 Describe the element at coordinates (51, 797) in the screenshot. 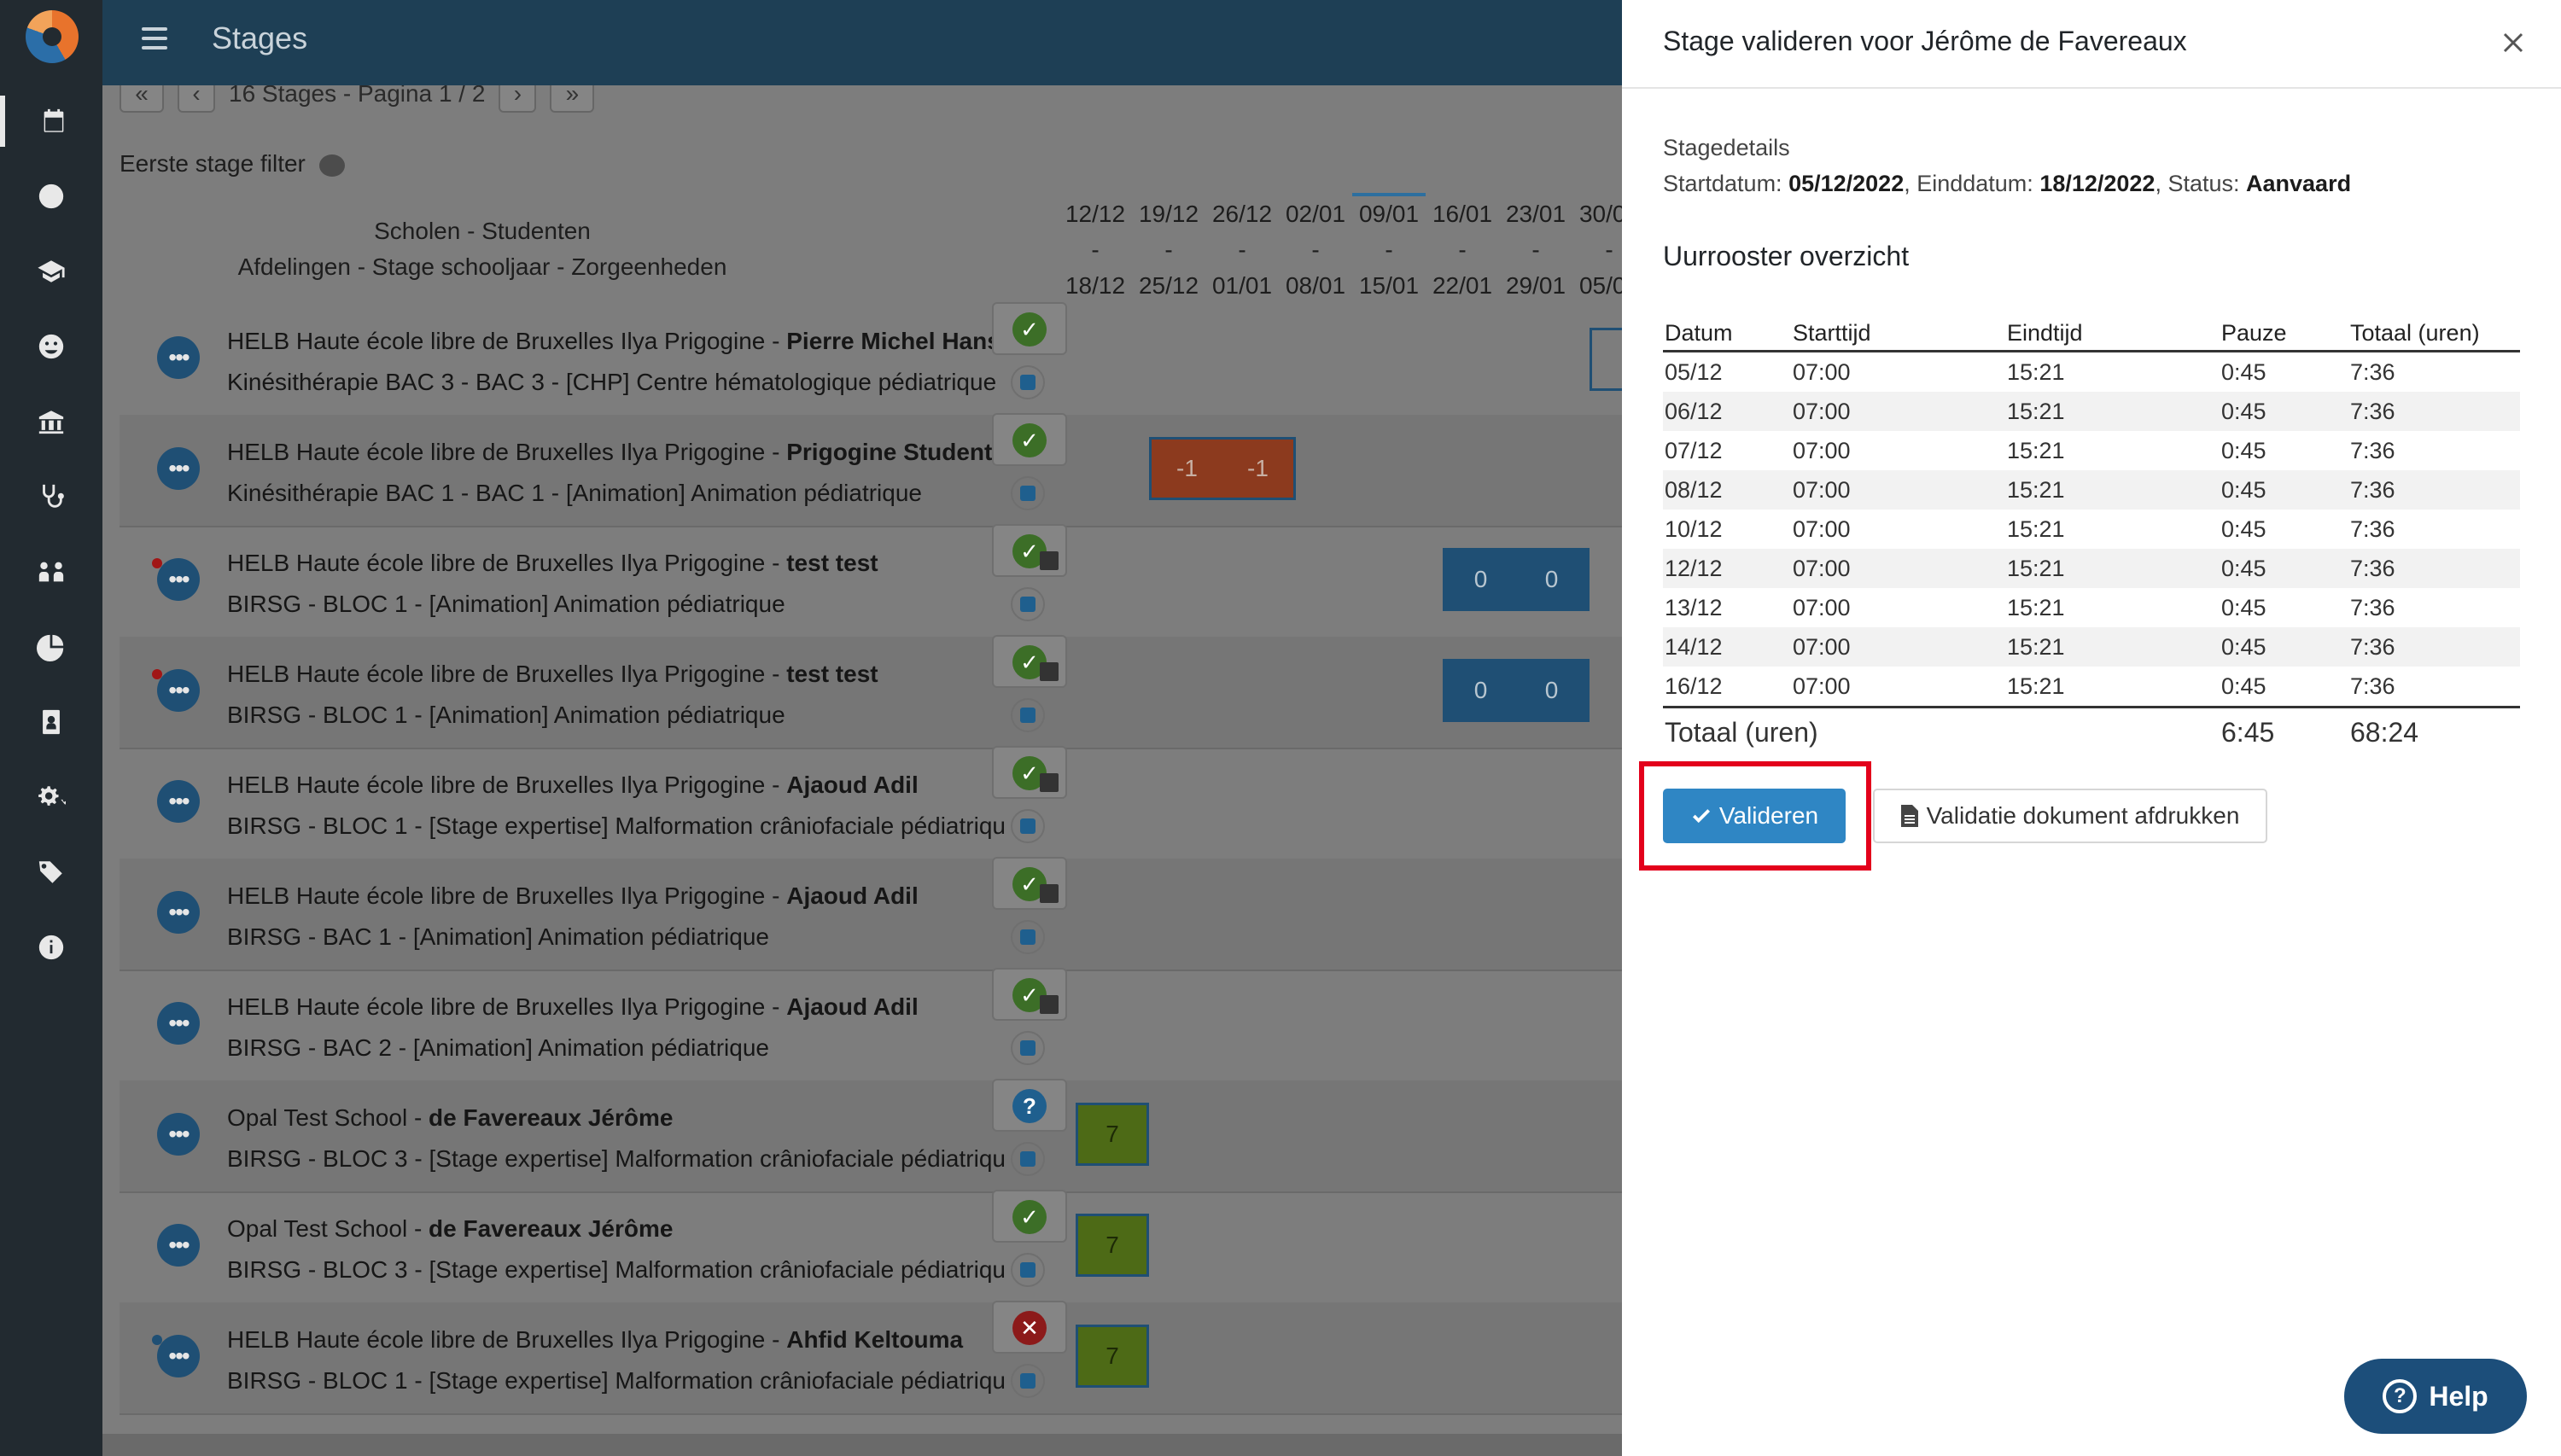

I see `gears-icon` at that location.